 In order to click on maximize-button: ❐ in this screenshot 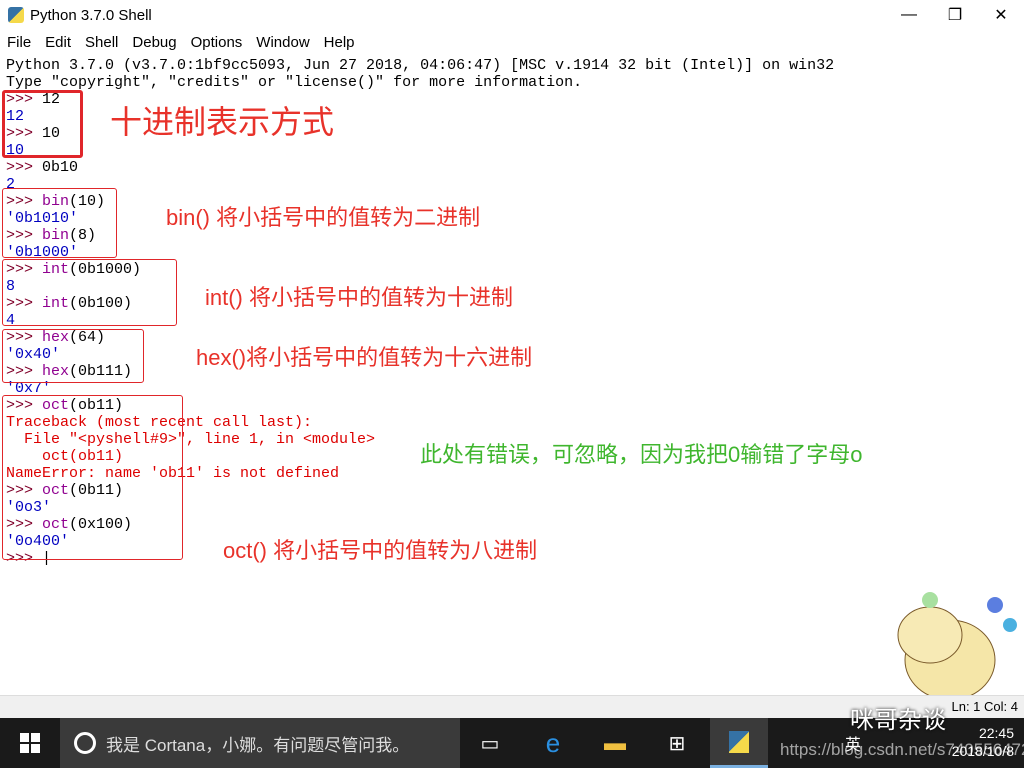, I will do `click(955, 15)`.